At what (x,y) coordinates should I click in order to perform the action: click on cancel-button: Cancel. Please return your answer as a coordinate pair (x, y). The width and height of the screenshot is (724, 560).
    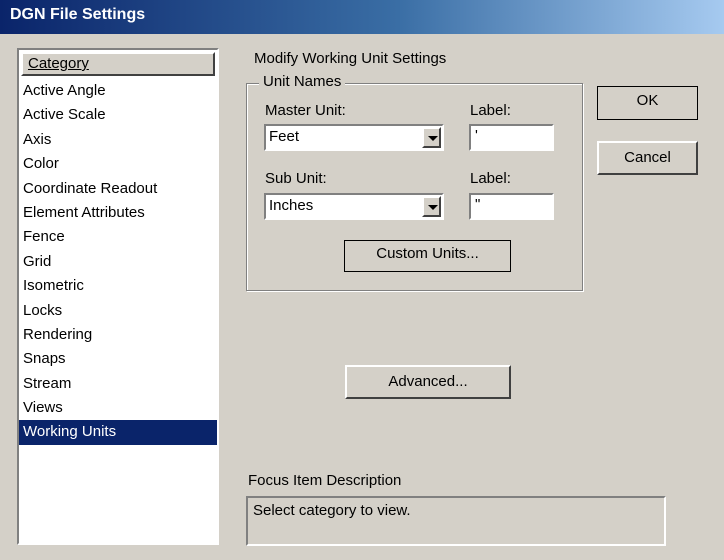
    Looking at the image, I should click on (647, 158).